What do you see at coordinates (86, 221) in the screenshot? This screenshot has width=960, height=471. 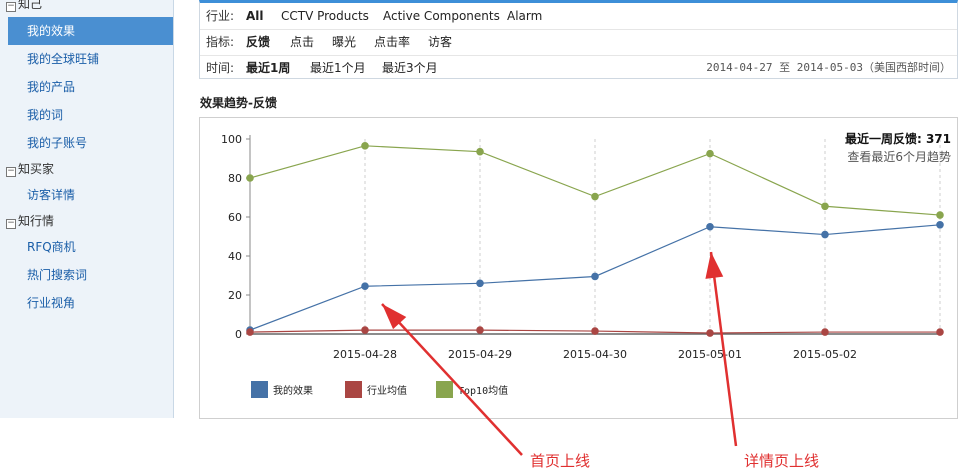 I see `sidebar-group-zhihangqing: − 知行情` at bounding box center [86, 221].